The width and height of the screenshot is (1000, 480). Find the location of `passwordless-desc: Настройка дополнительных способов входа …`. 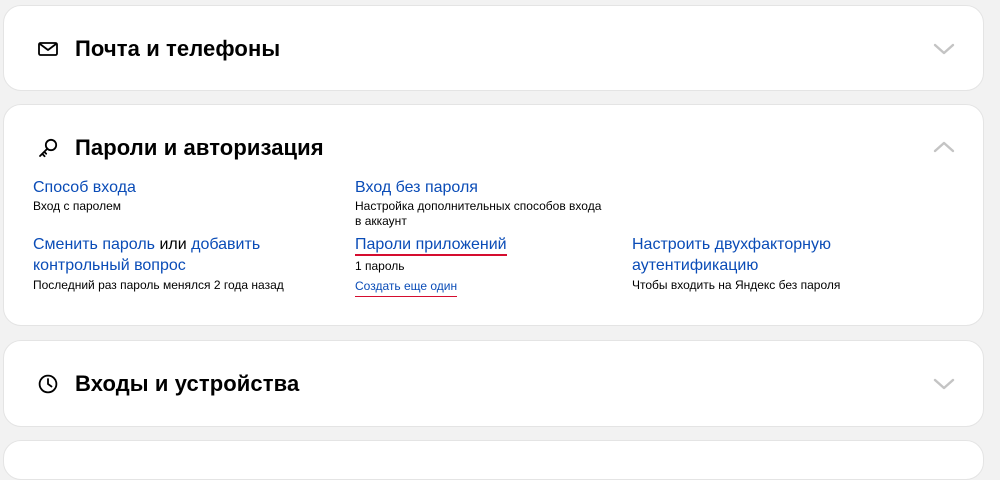

passwordless-desc: Настройка дополнительных способов входа … is located at coordinates (478, 213).